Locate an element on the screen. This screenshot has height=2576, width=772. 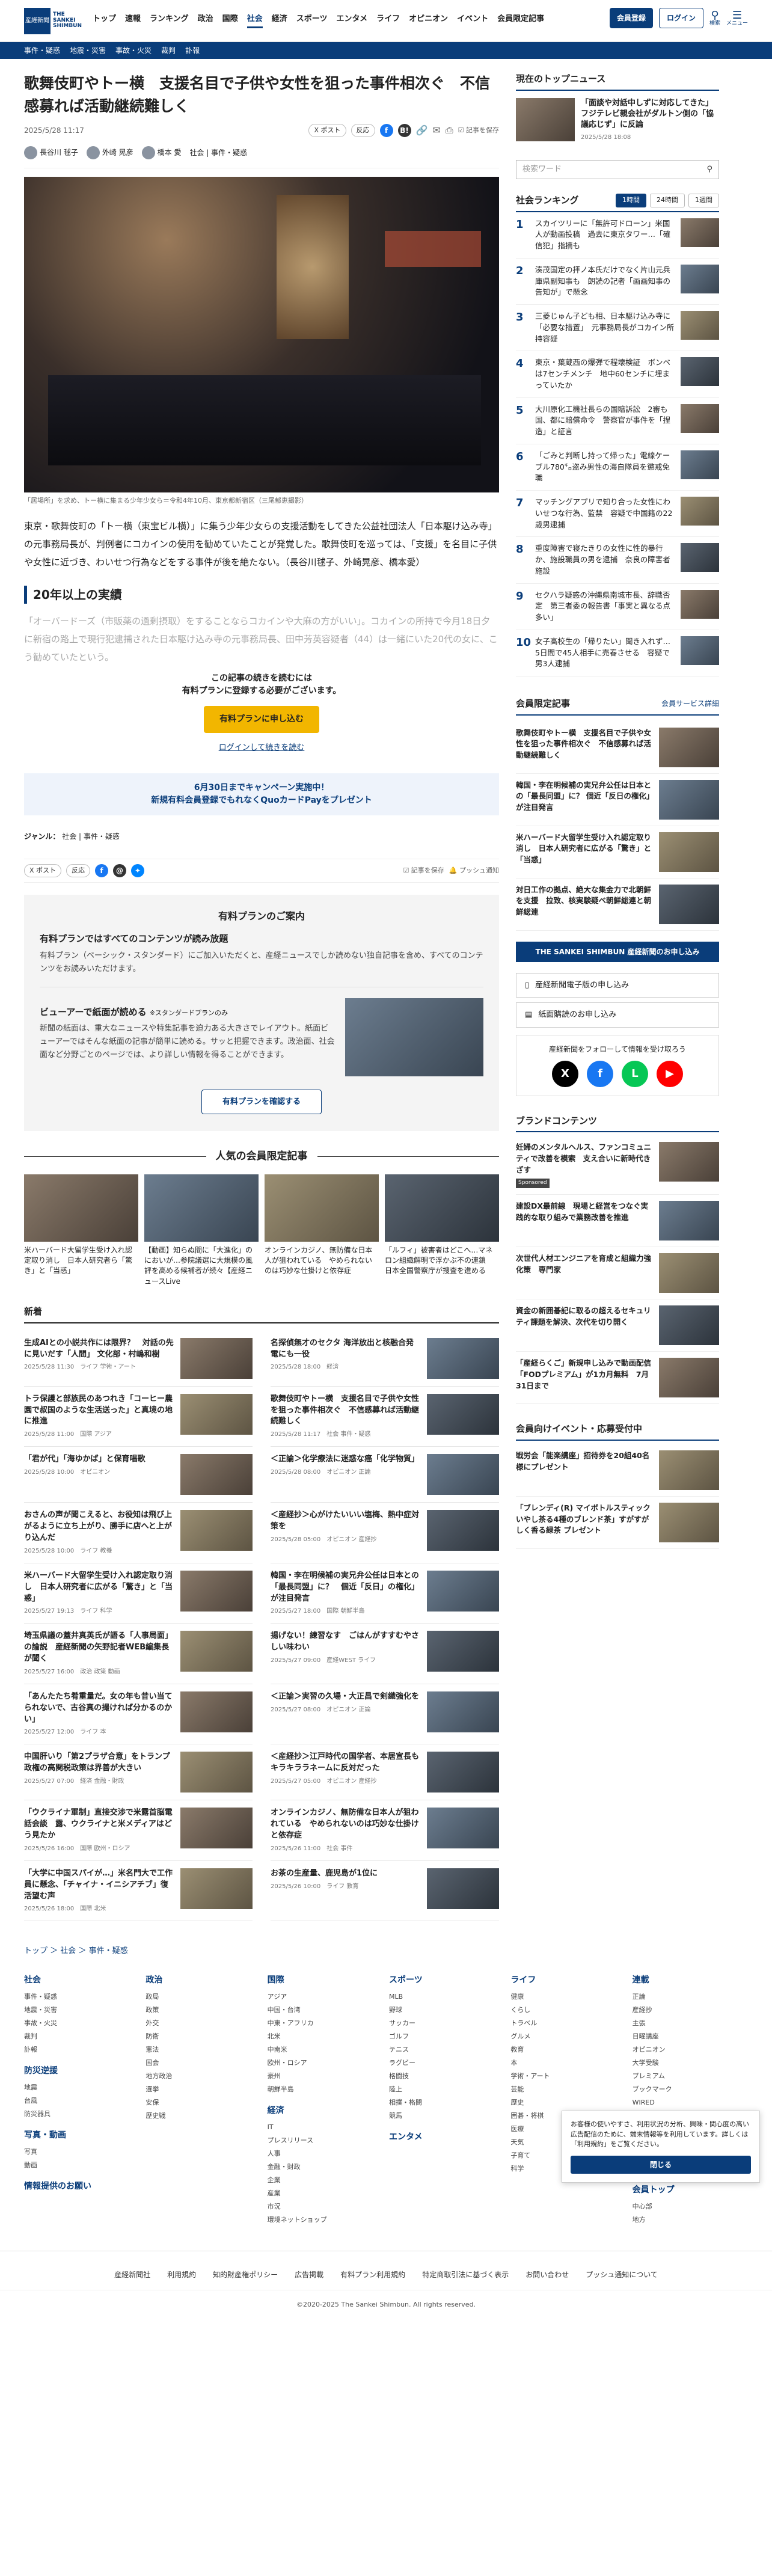
subnav-item-2: 事故・火災 is located at coordinates (133, 50).